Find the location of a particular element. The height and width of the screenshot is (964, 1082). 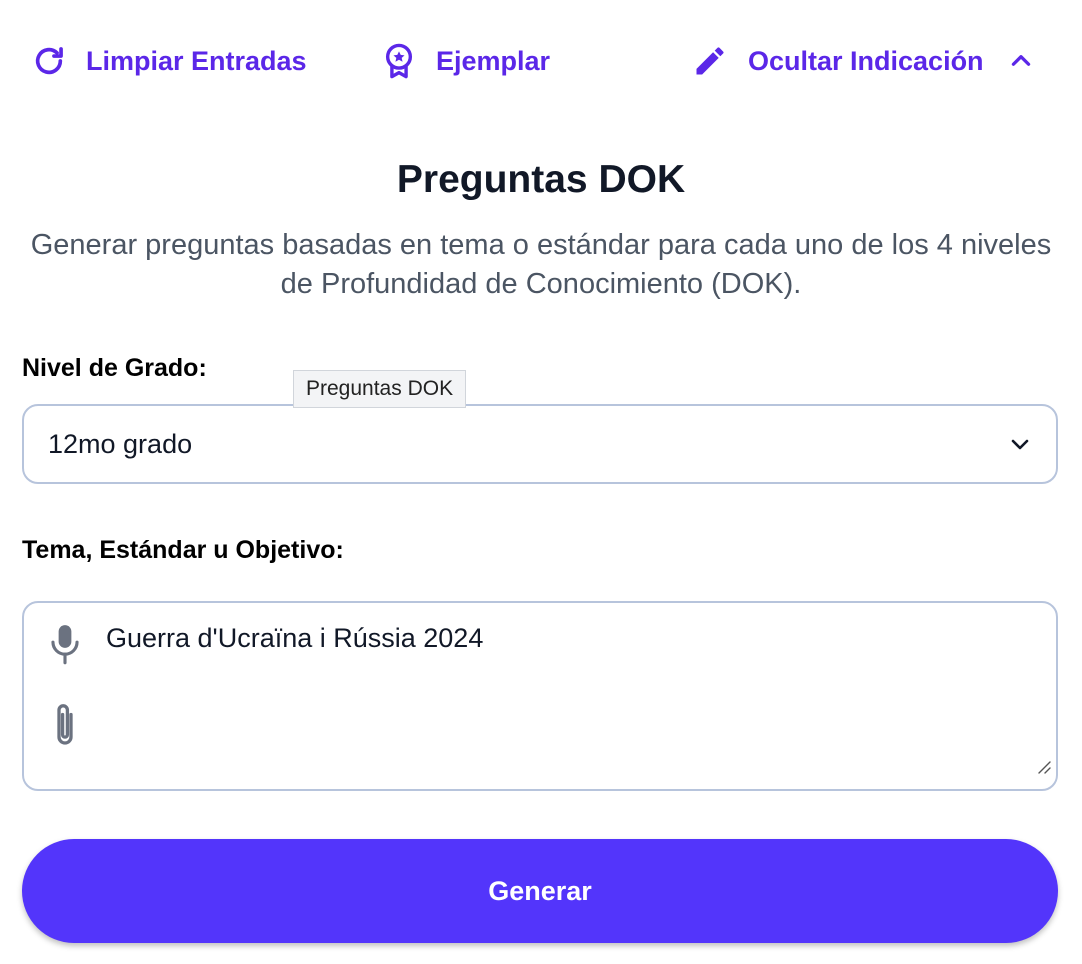

page-title: Preguntas DOK is located at coordinates (541, 179).